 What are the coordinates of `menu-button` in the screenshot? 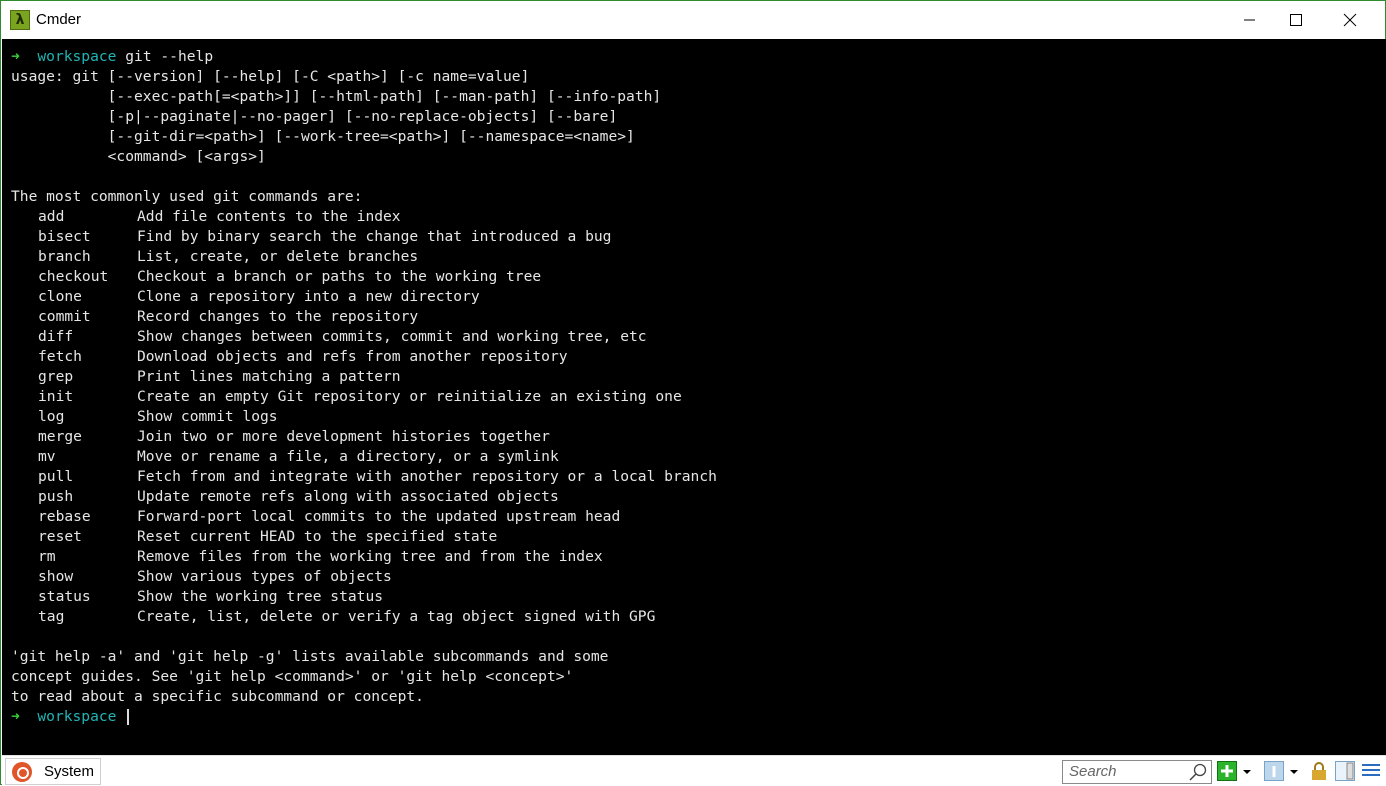 It's located at (1372, 771).